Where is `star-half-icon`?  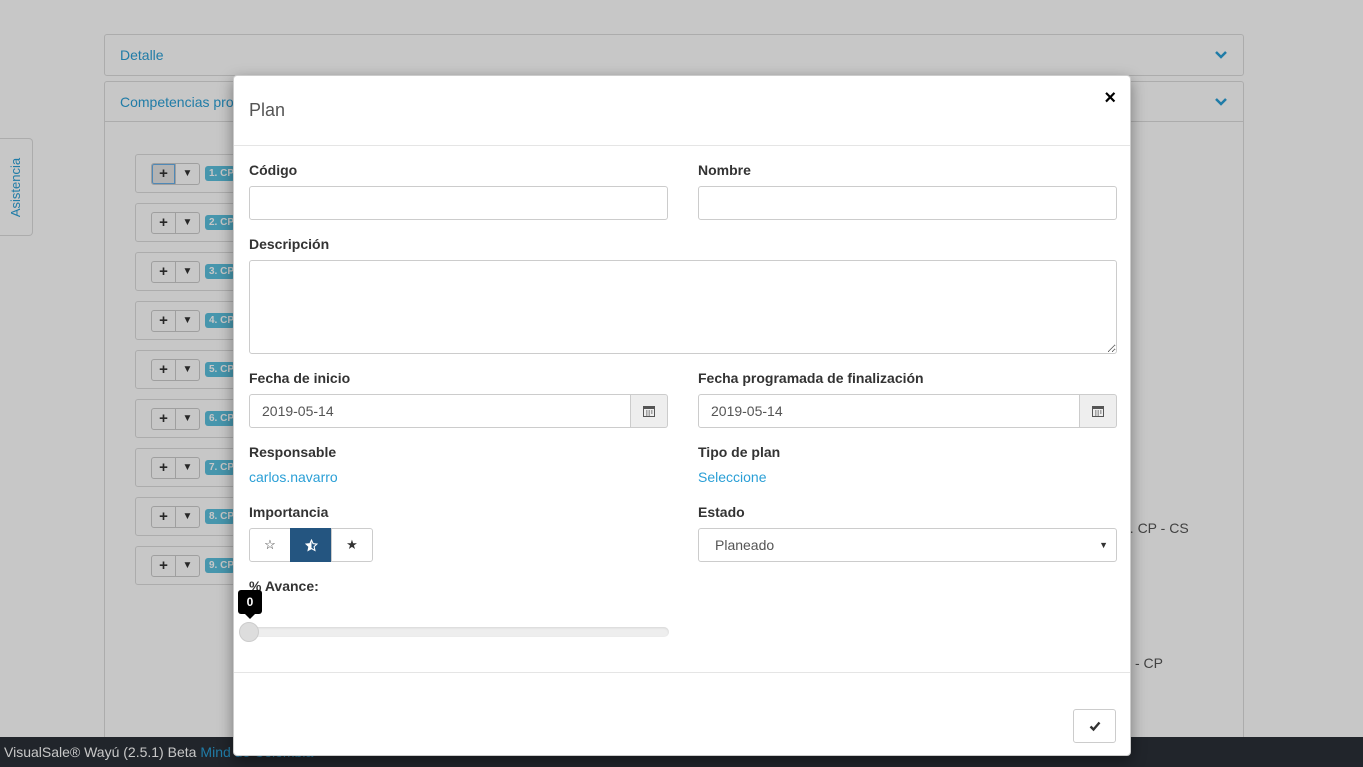 star-half-icon is located at coordinates (311, 545).